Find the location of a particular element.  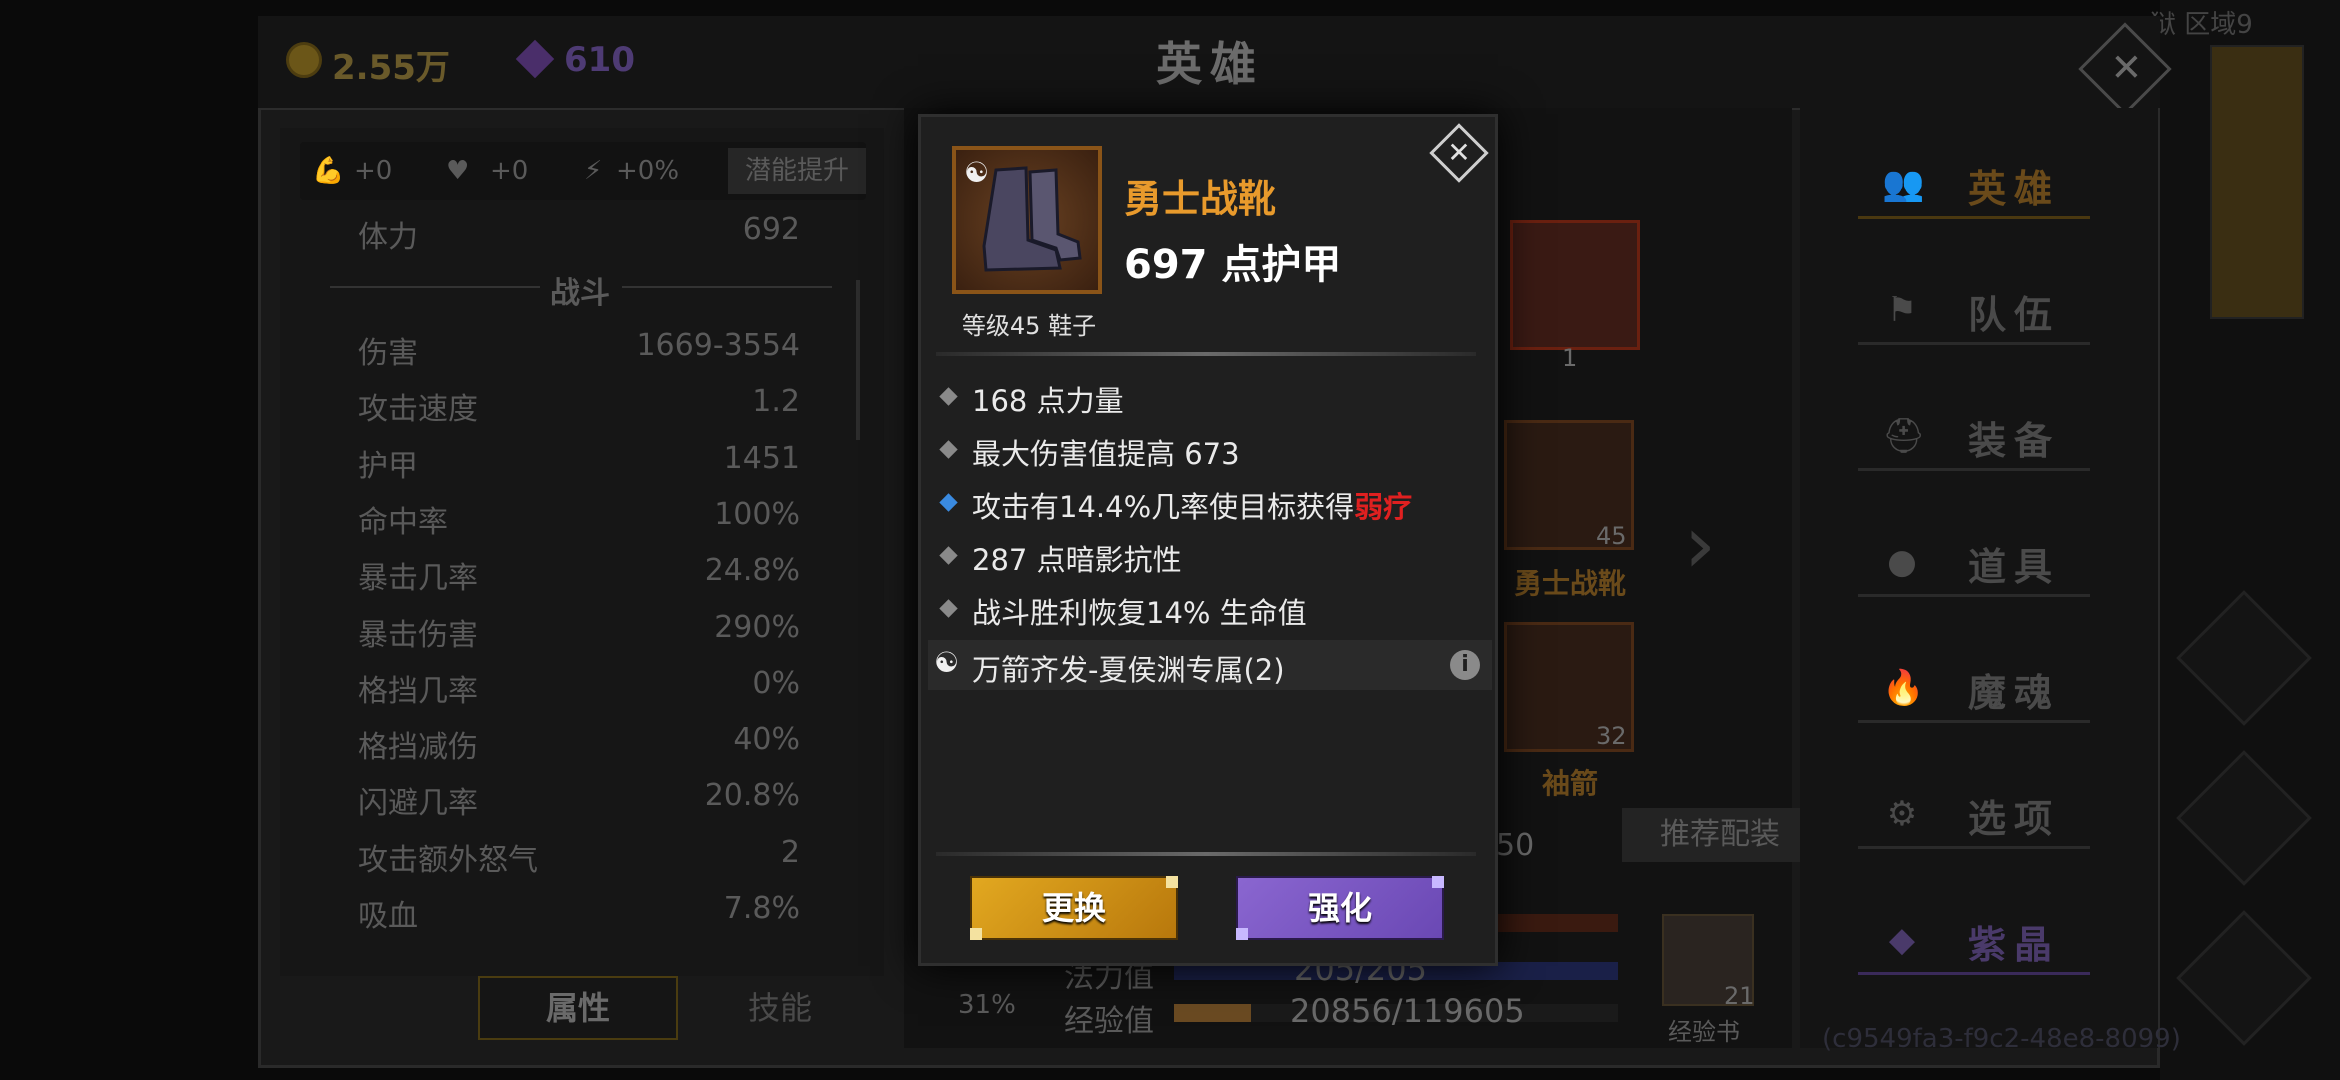

stat-label: 格挡几率 is located at coordinates (418, 691).